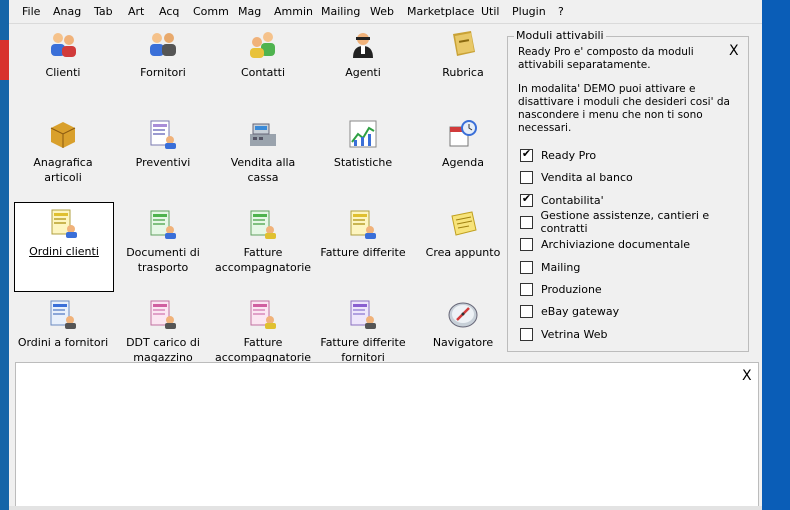 Image resolution: width=790 pixels, height=510 pixels. I want to click on module-checkbox-mailing: Mailing, so click(550, 267).